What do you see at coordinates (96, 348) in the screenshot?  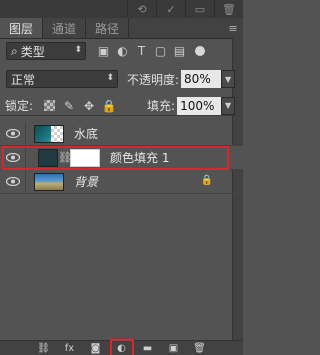 I see `mask-icon: ◙` at bounding box center [96, 348].